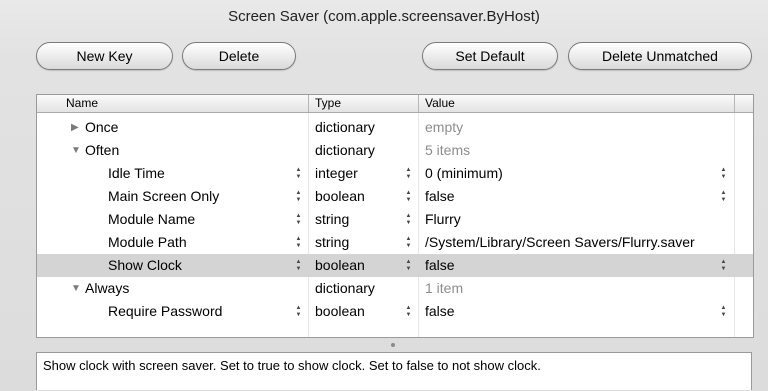  Describe the element at coordinates (444, 127) in the screenshot. I see `row-value: empty` at that location.